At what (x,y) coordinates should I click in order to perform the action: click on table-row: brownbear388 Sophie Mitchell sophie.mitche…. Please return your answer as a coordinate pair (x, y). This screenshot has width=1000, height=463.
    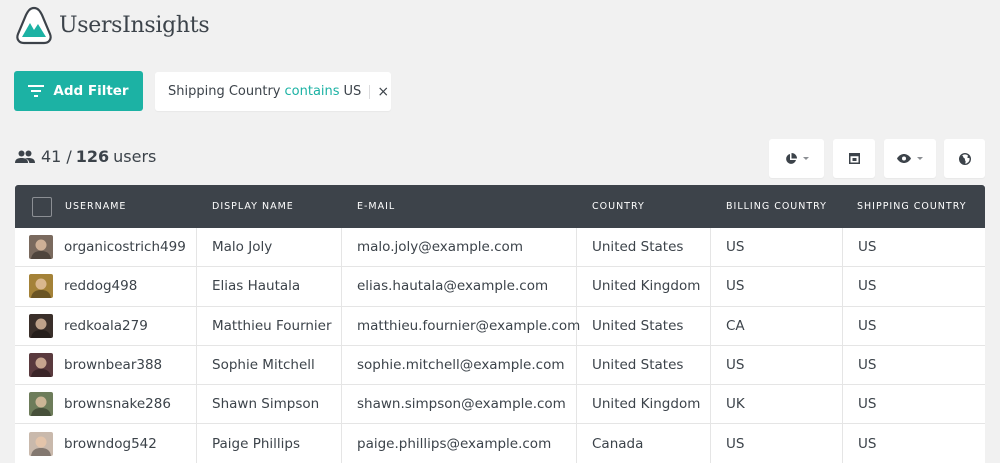
    Looking at the image, I should click on (500, 365).